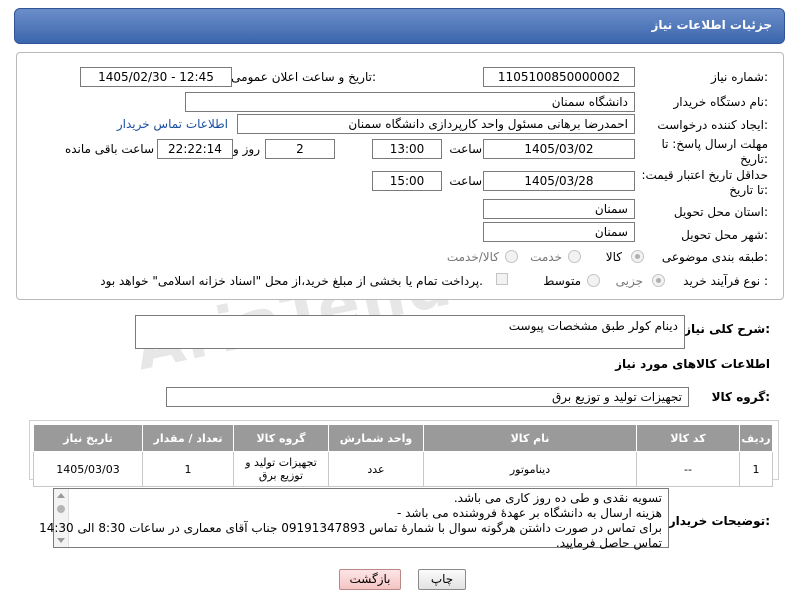 This screenshot has width=788, height=606. Describe the element at coordinates (720, 212) in the screenshot. I see `province-label: استان محل تحویل:` at that location.